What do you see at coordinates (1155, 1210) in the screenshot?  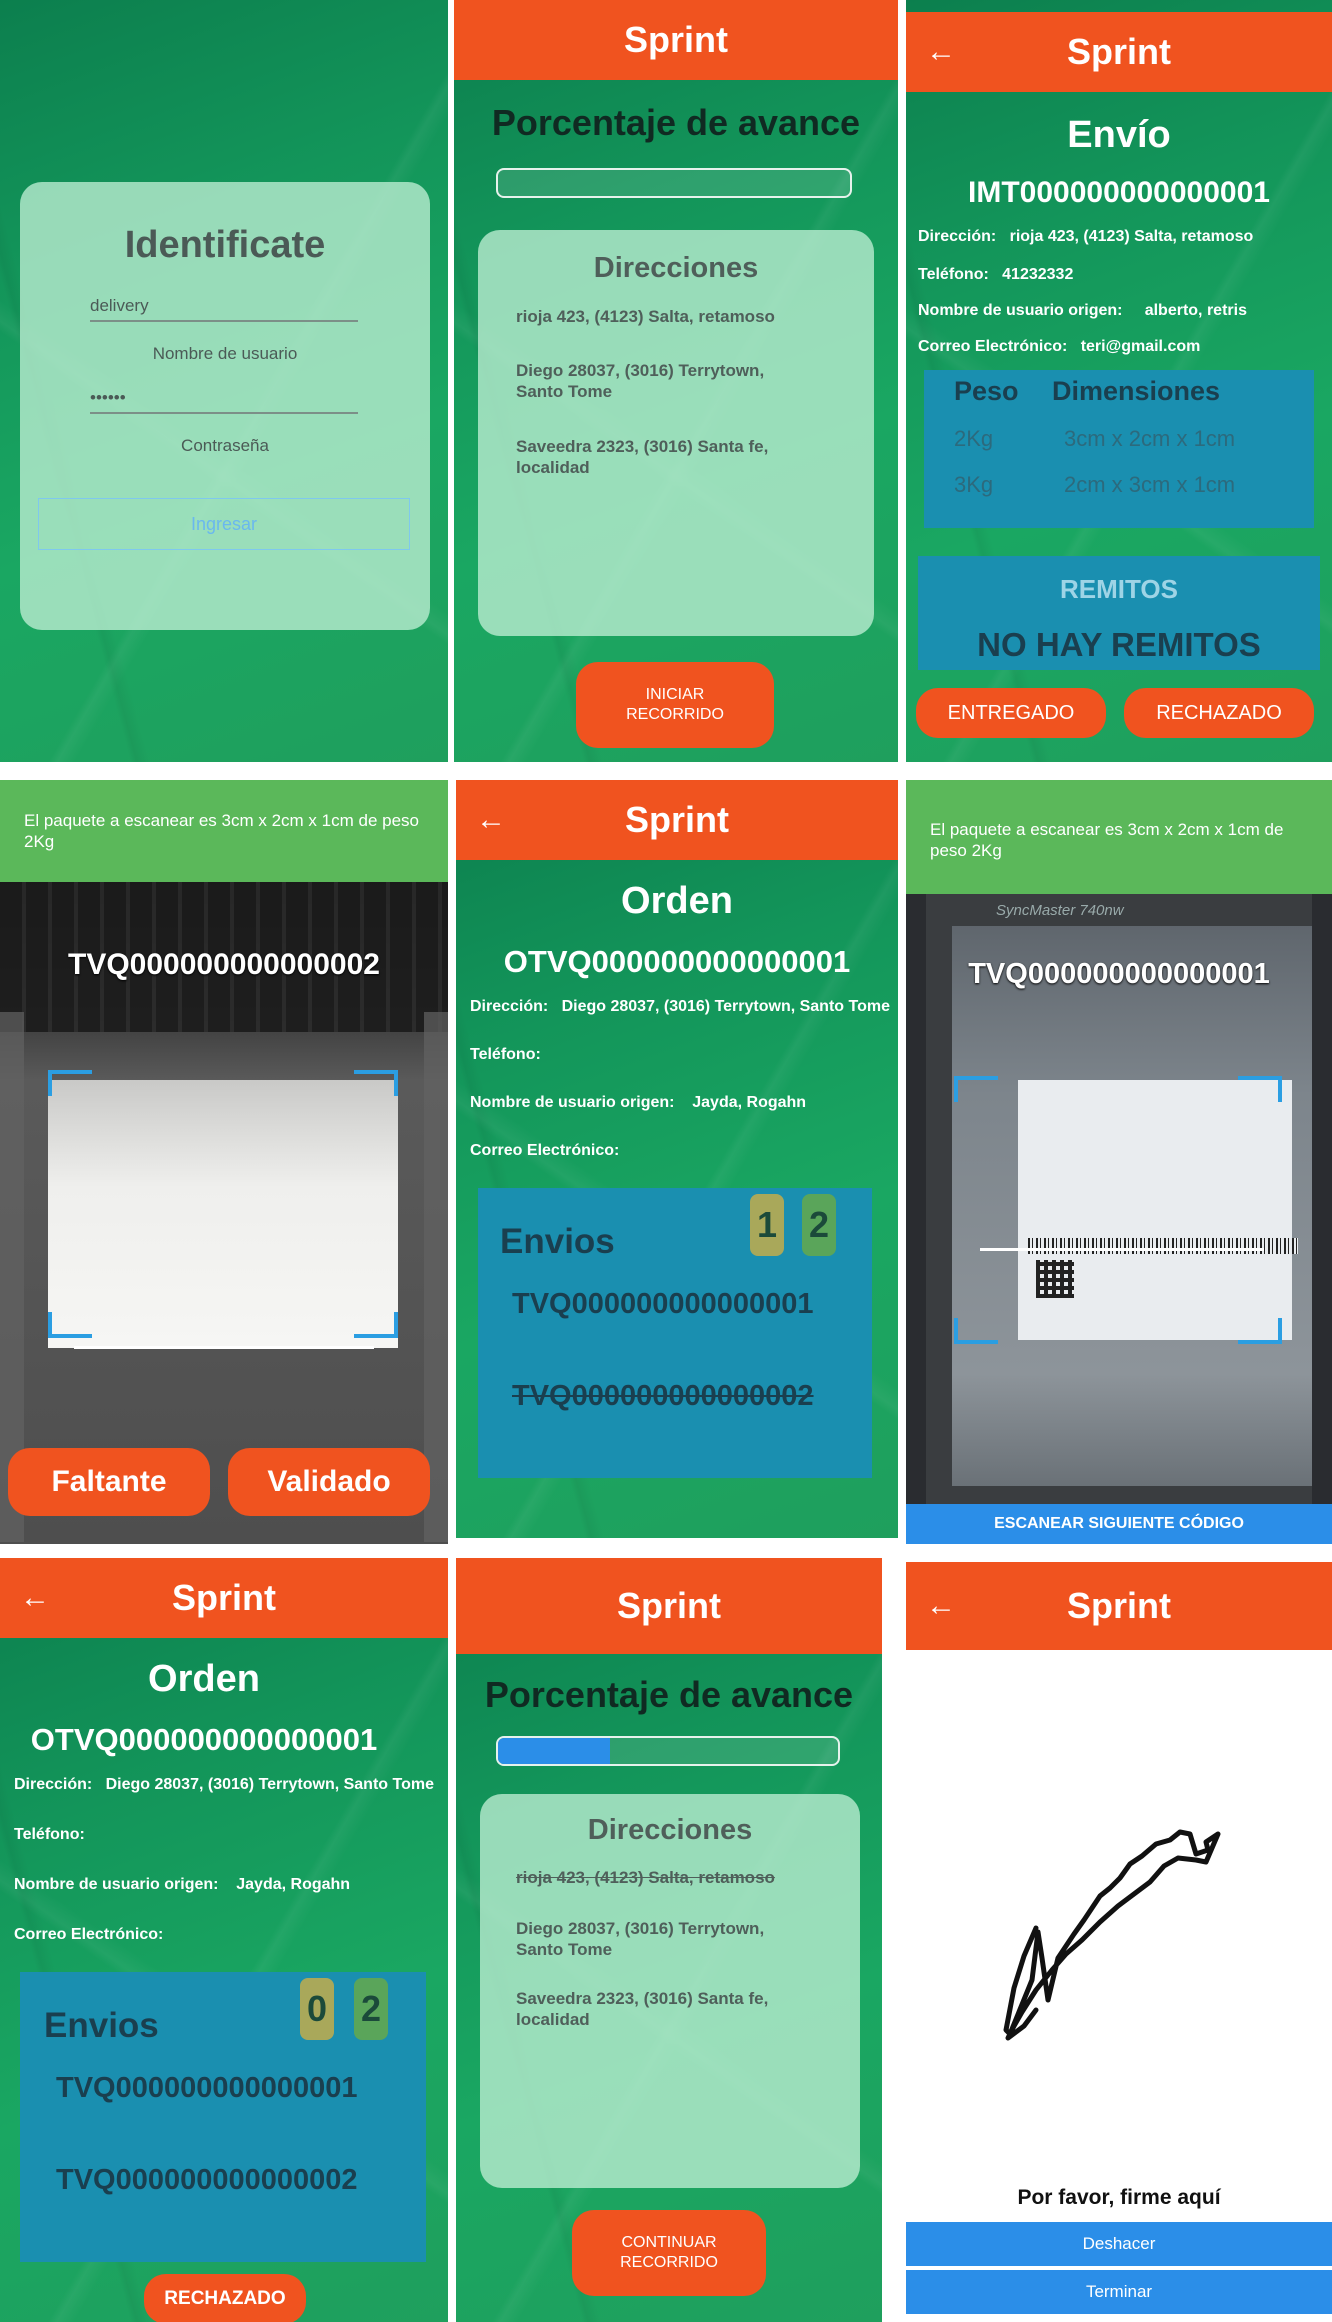 I see `document-on-screen` at bounding box center [1155, 1210].